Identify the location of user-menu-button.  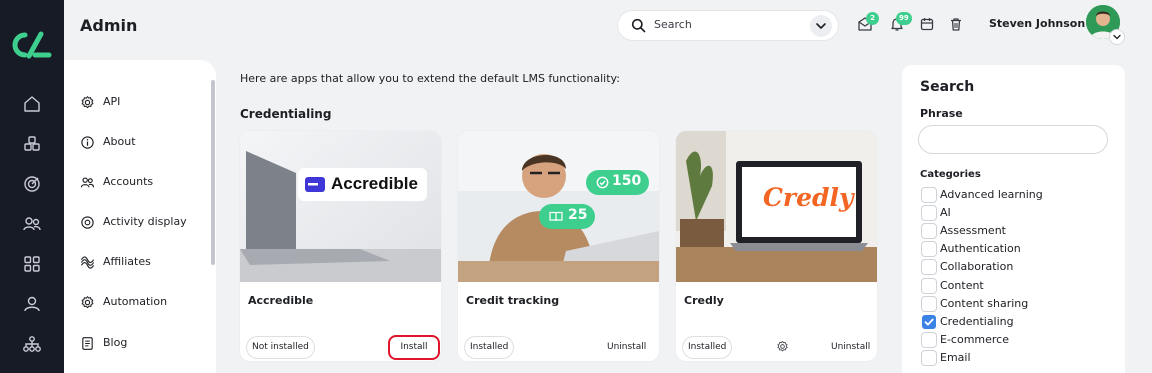
(1117, 37).